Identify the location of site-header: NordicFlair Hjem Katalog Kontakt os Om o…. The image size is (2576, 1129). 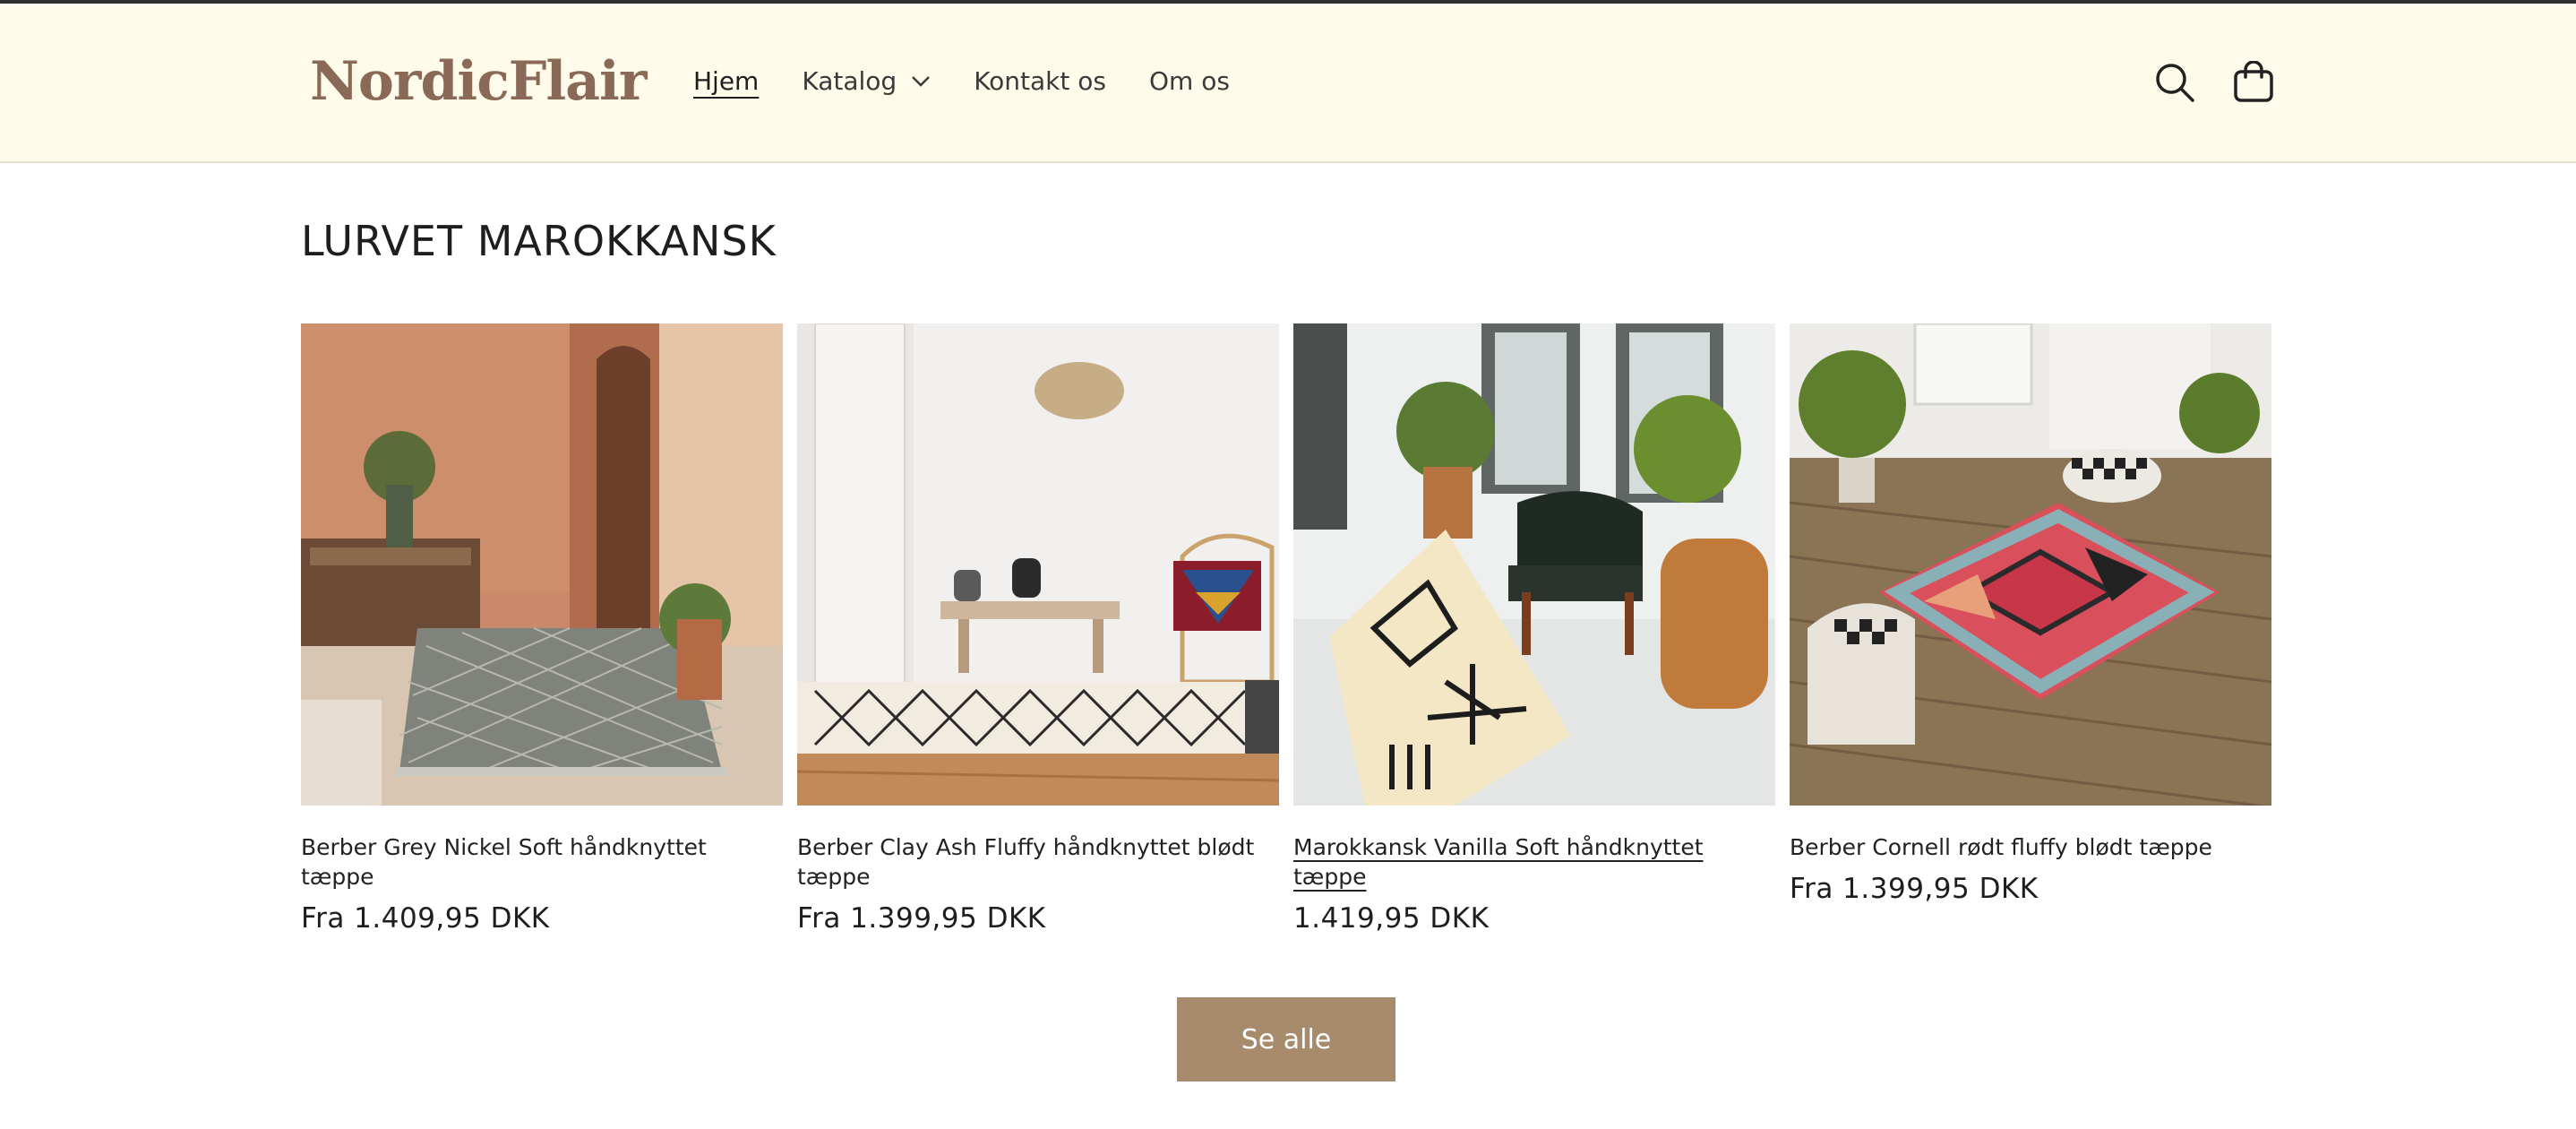
(1288, 84).